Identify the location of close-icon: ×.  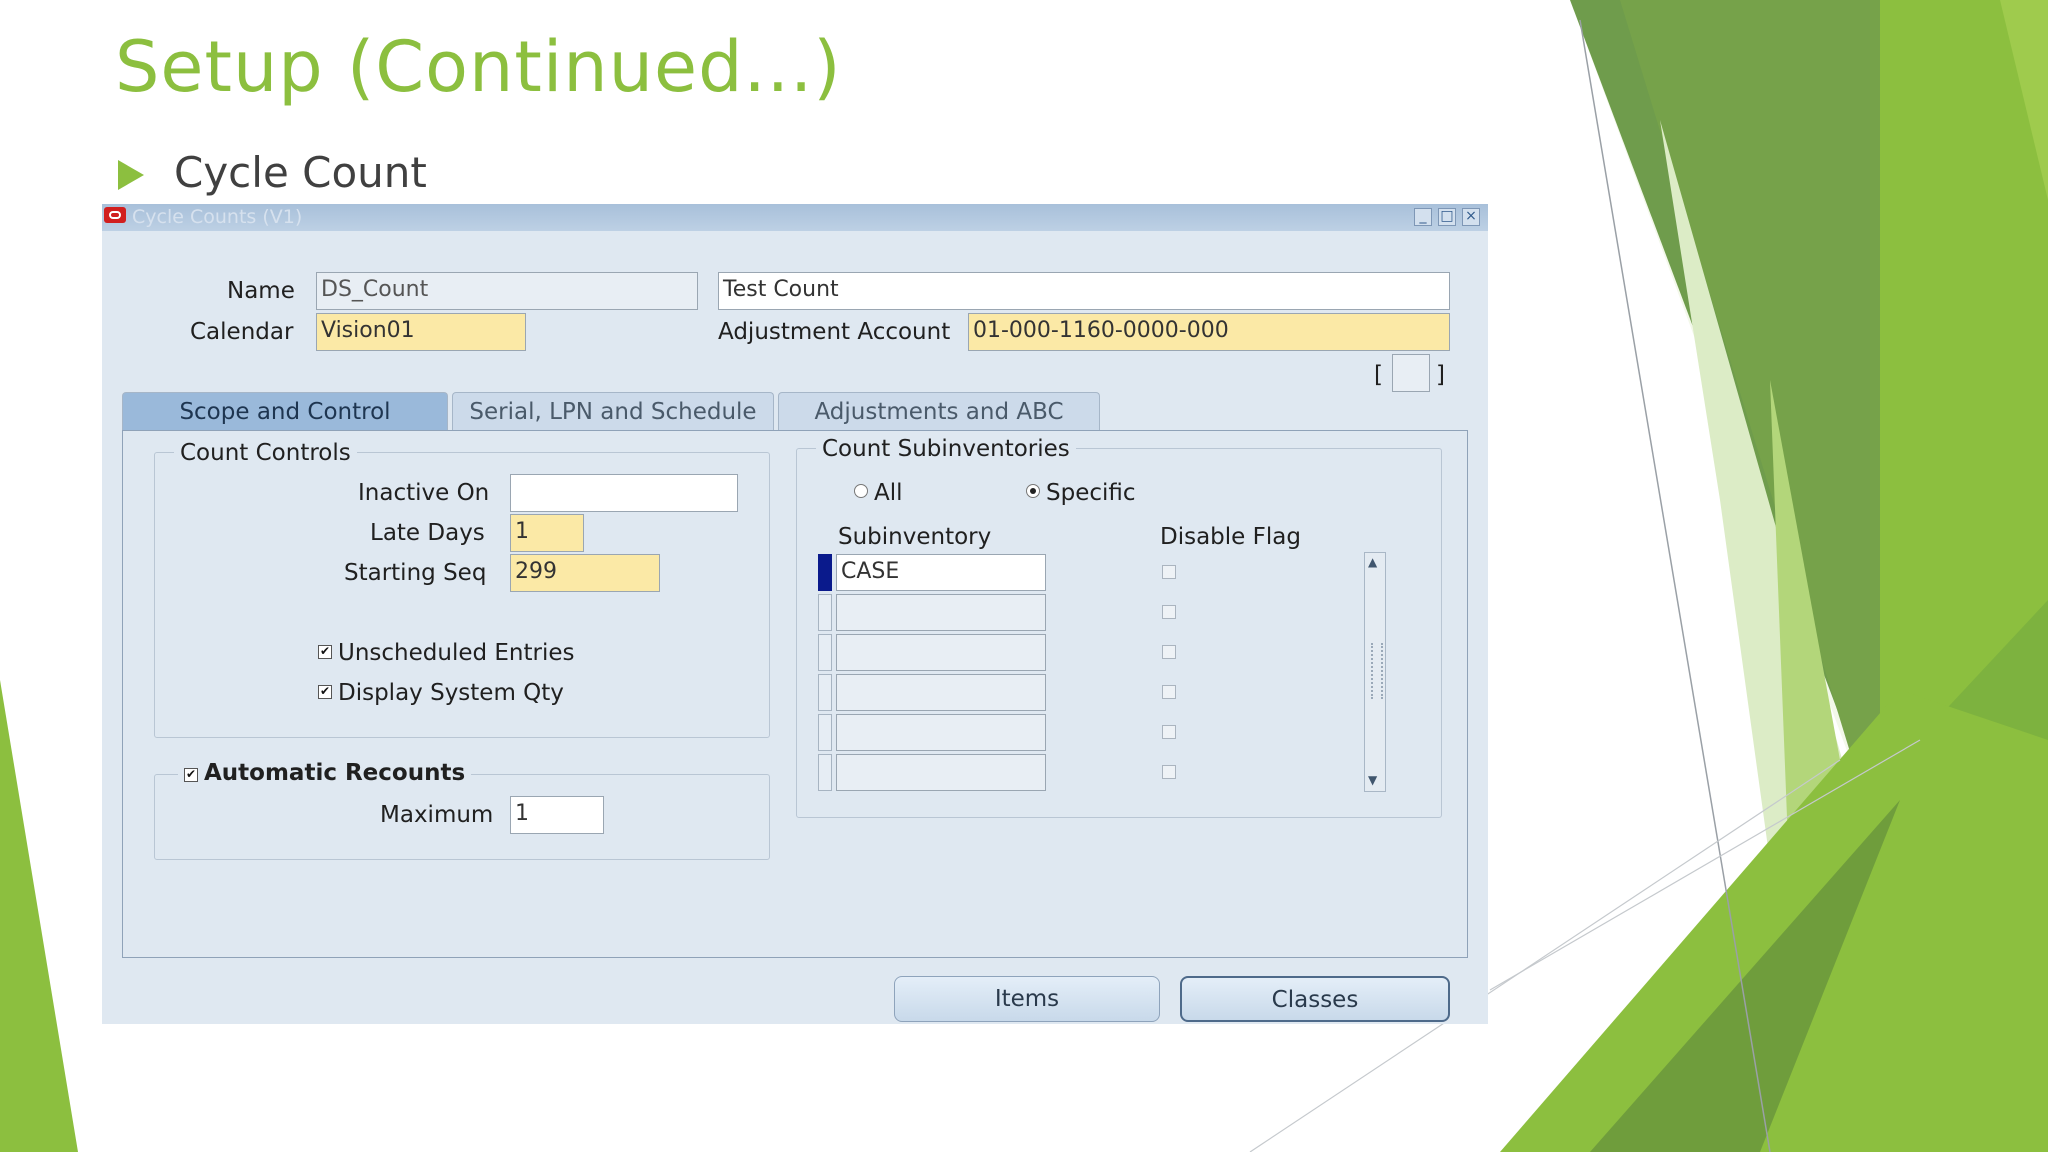
(1471, 217).